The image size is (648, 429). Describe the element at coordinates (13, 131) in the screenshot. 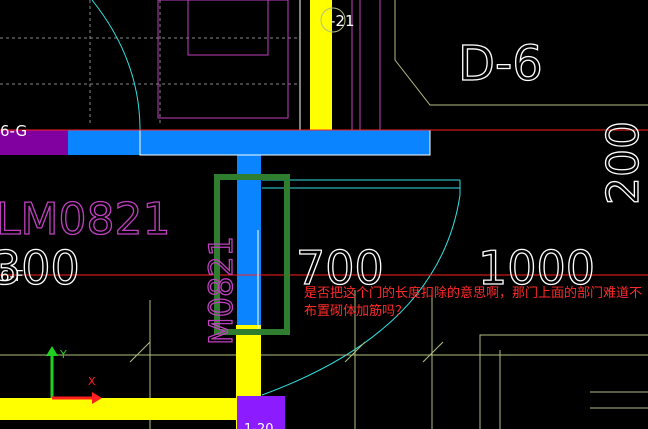

I see `grid-label-left-g: 6-G` at that location.